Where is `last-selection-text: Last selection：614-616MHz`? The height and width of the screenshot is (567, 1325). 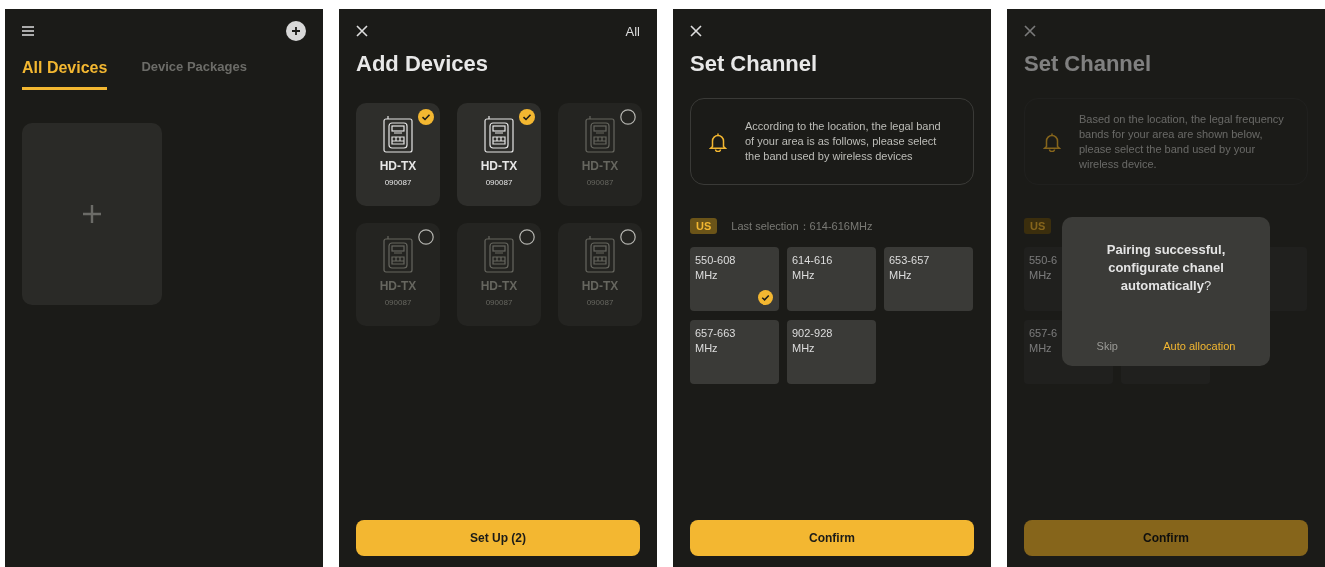 last-selection-text: Last selection：614-616MHz is located at coordinates (802, 226).